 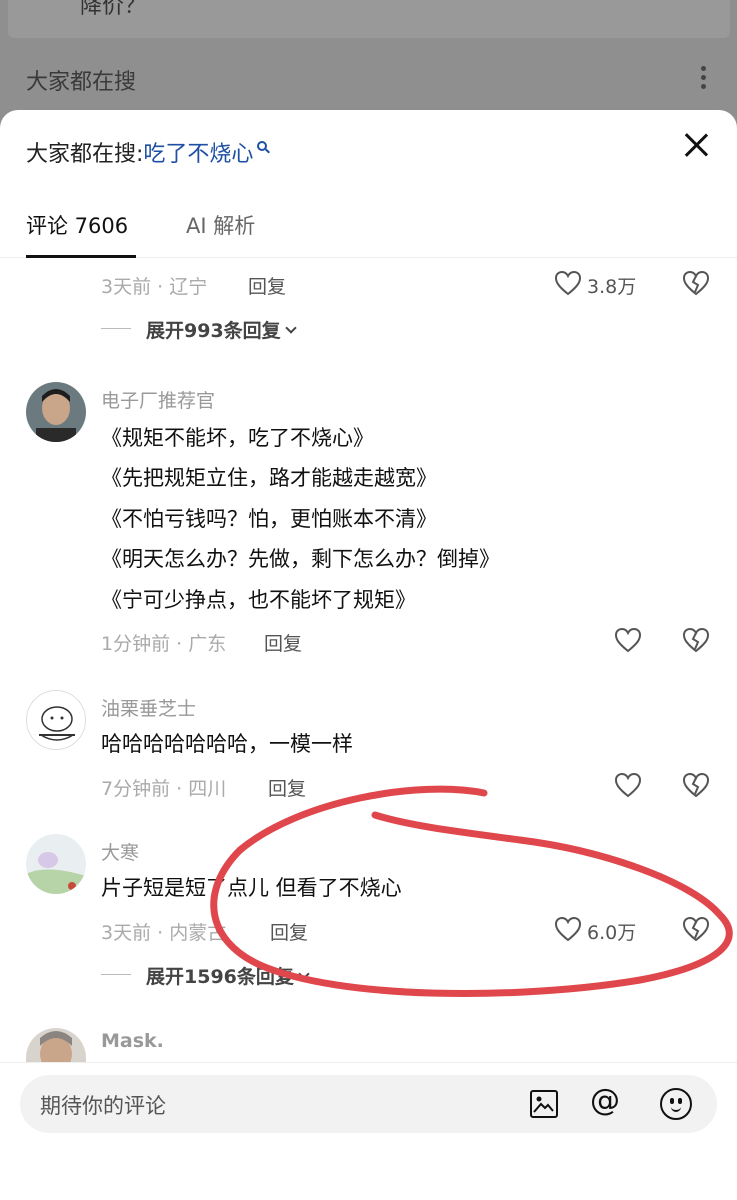 I want to click on expand-replies-label: 展开1596条回复, so click(x=220, y=977).